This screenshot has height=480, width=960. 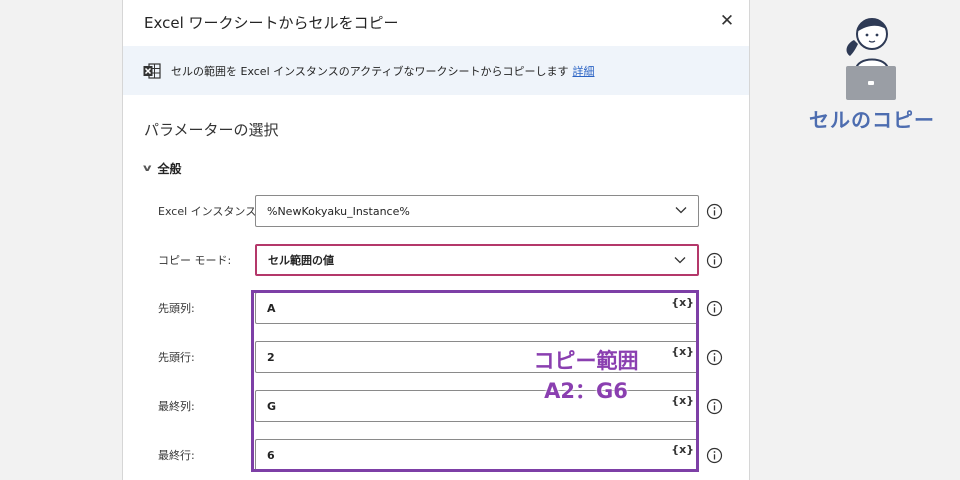 I want to click on chevron-down-icon: v, so click(x=147, y=168).